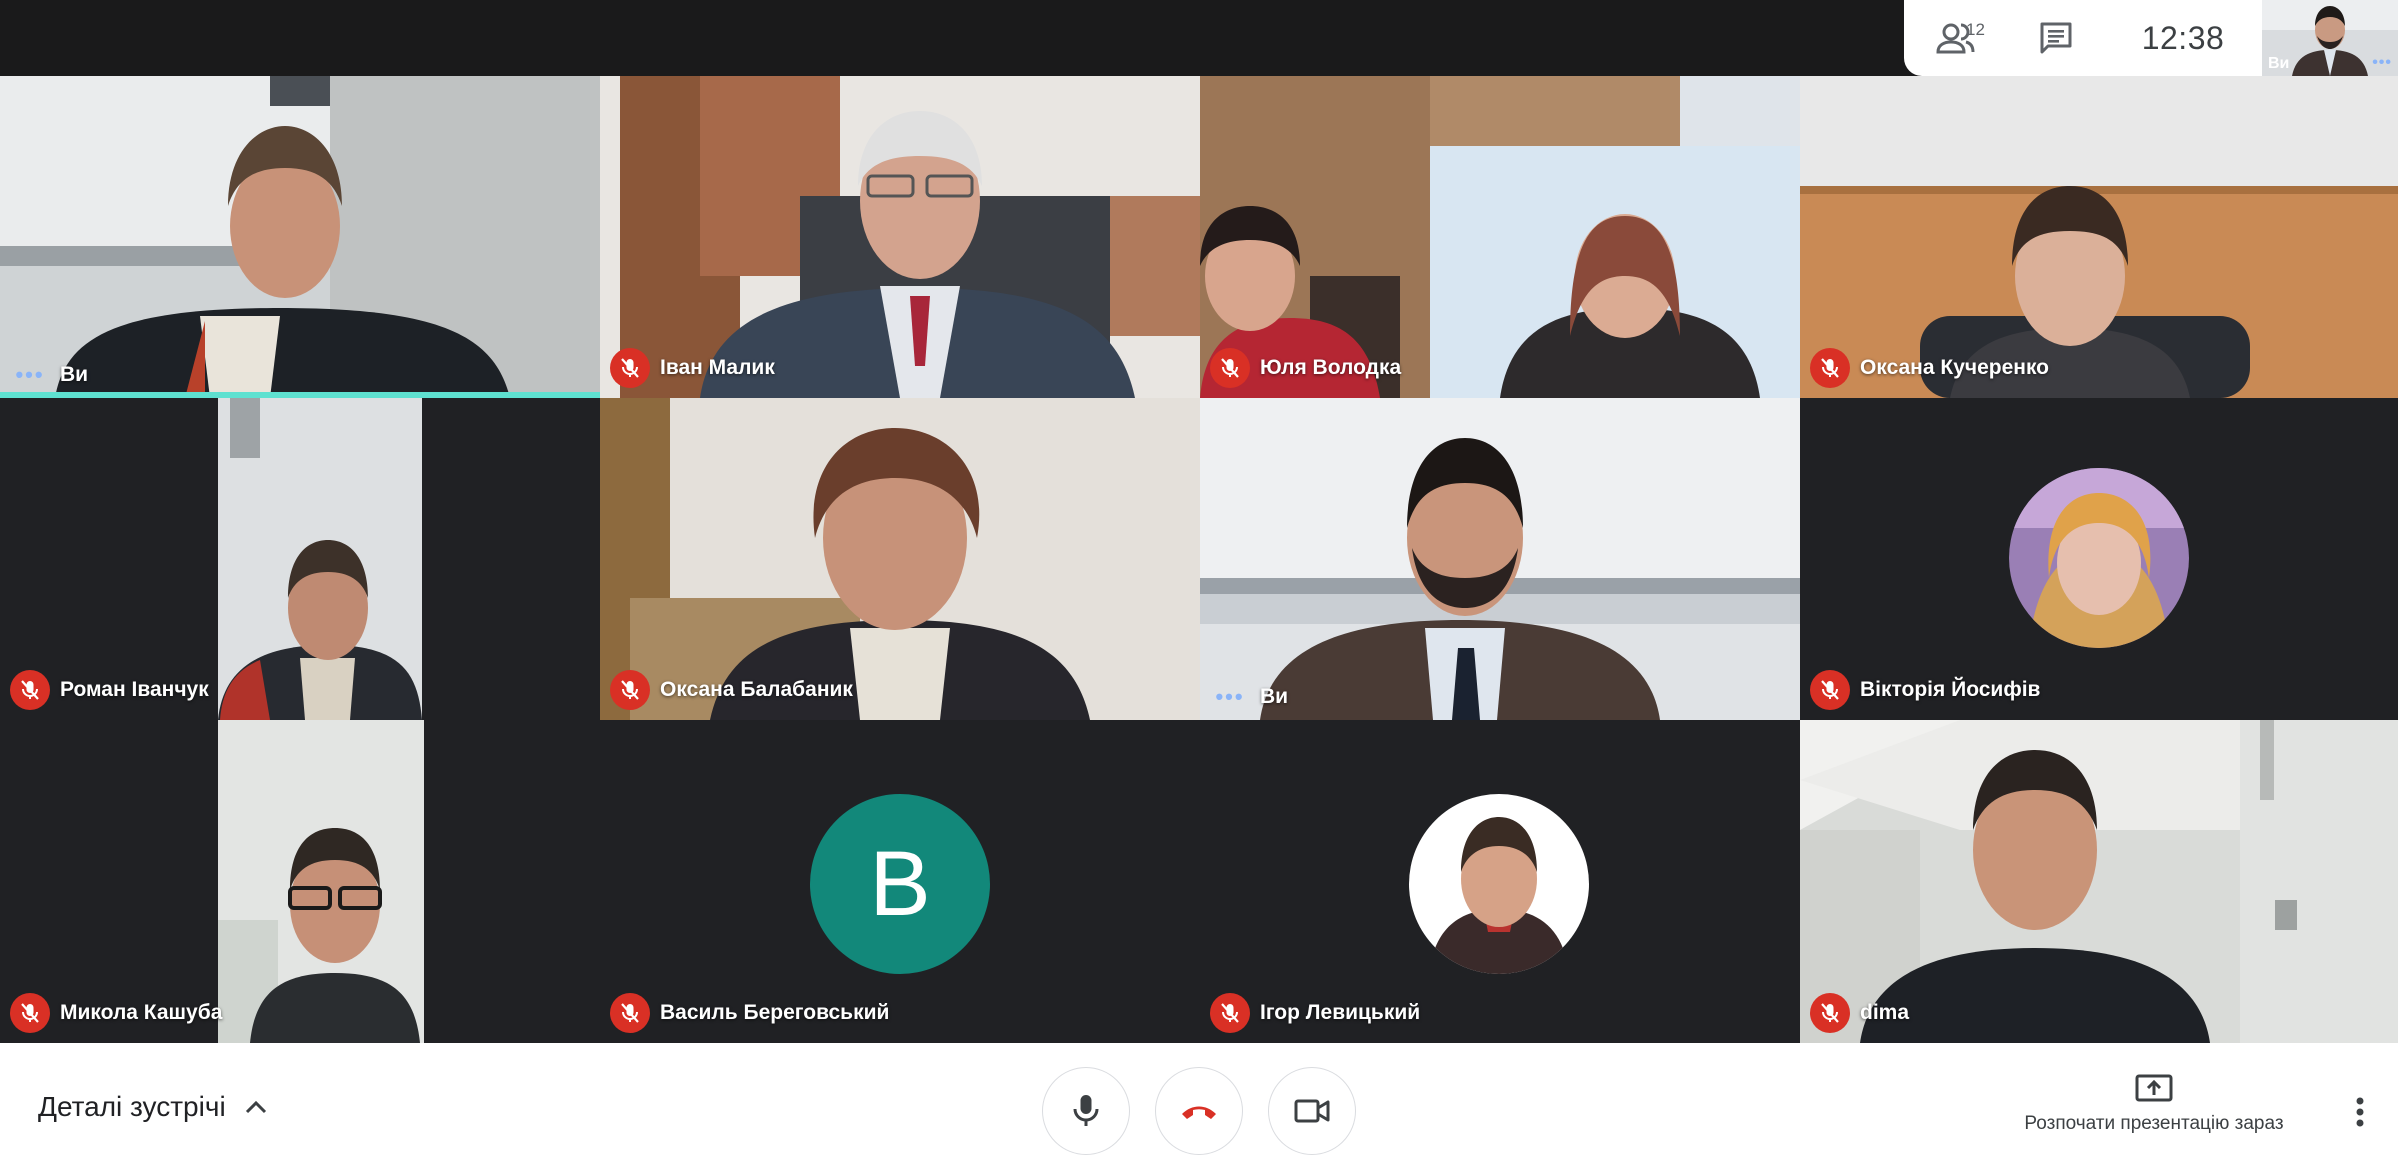 The width and height of the screenshot is (2398, 1176). I want to click on participant-label: Вікторія Йосифів, so click(1925, 690).